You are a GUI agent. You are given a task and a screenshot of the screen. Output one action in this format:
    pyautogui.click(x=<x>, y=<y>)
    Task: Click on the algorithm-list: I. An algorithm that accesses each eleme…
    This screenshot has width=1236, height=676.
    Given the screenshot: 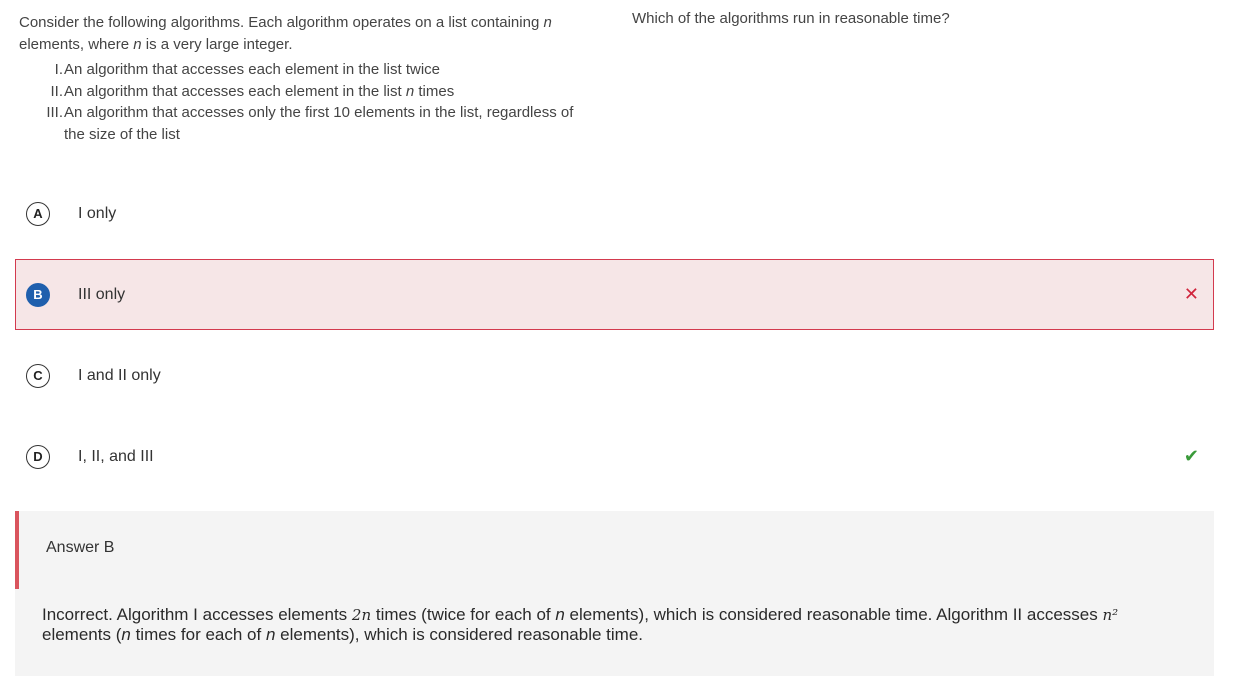 What is the action you would take?
    pyautogui.click(x=309, y=102)
    